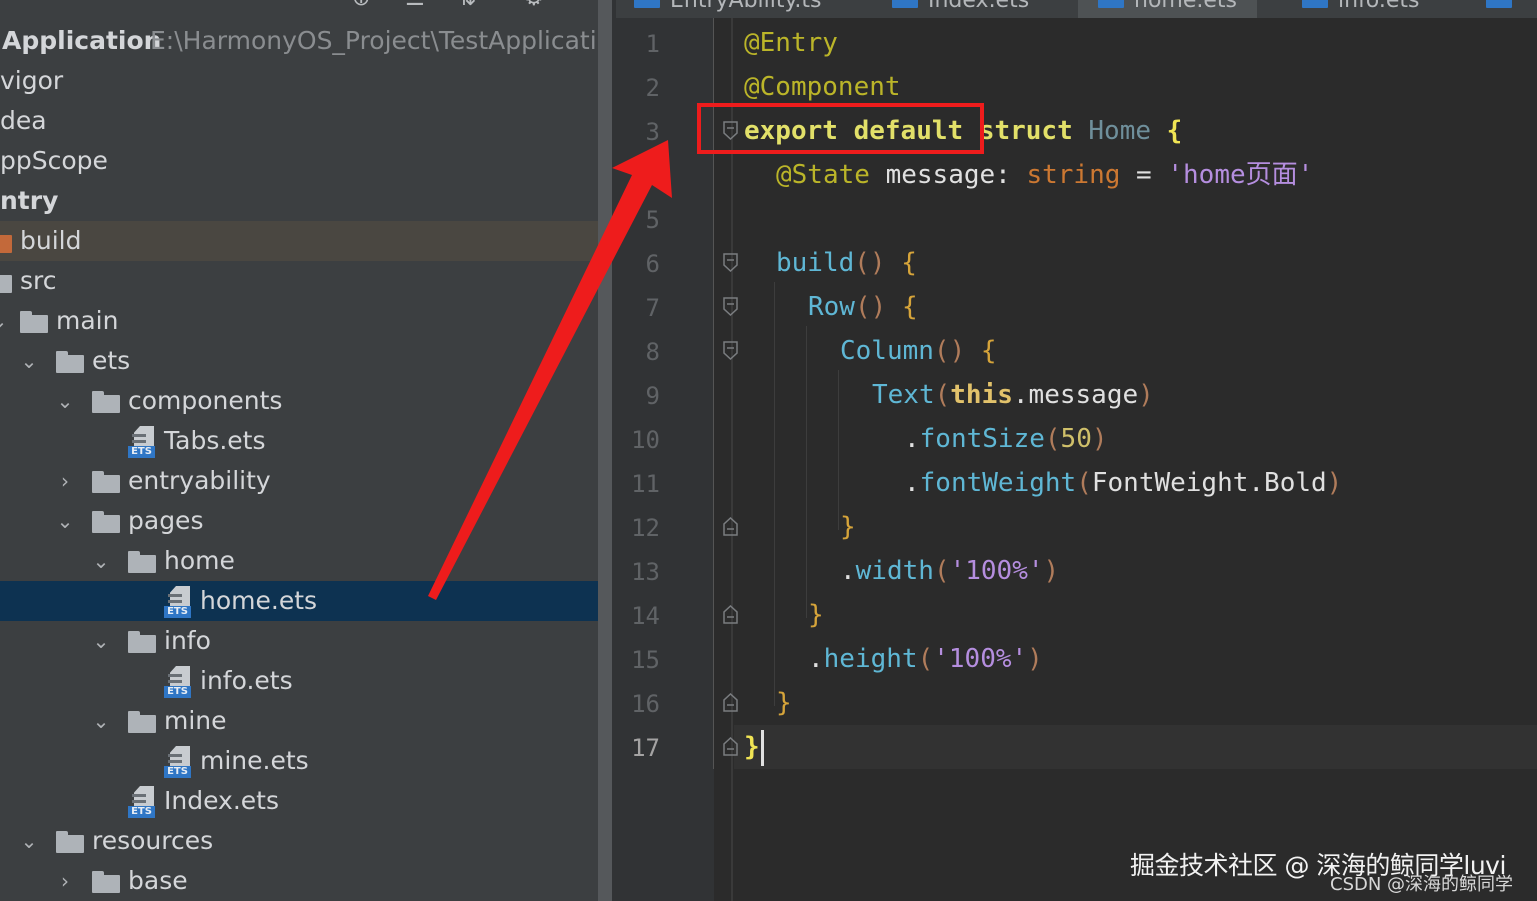 The height and width of the screenshot is (901, 1537). What do you see at coordinates (299, 521) in the screenshot?
I see `tree-item-pages: ⌄ pages` at bounding box center [299, 521].